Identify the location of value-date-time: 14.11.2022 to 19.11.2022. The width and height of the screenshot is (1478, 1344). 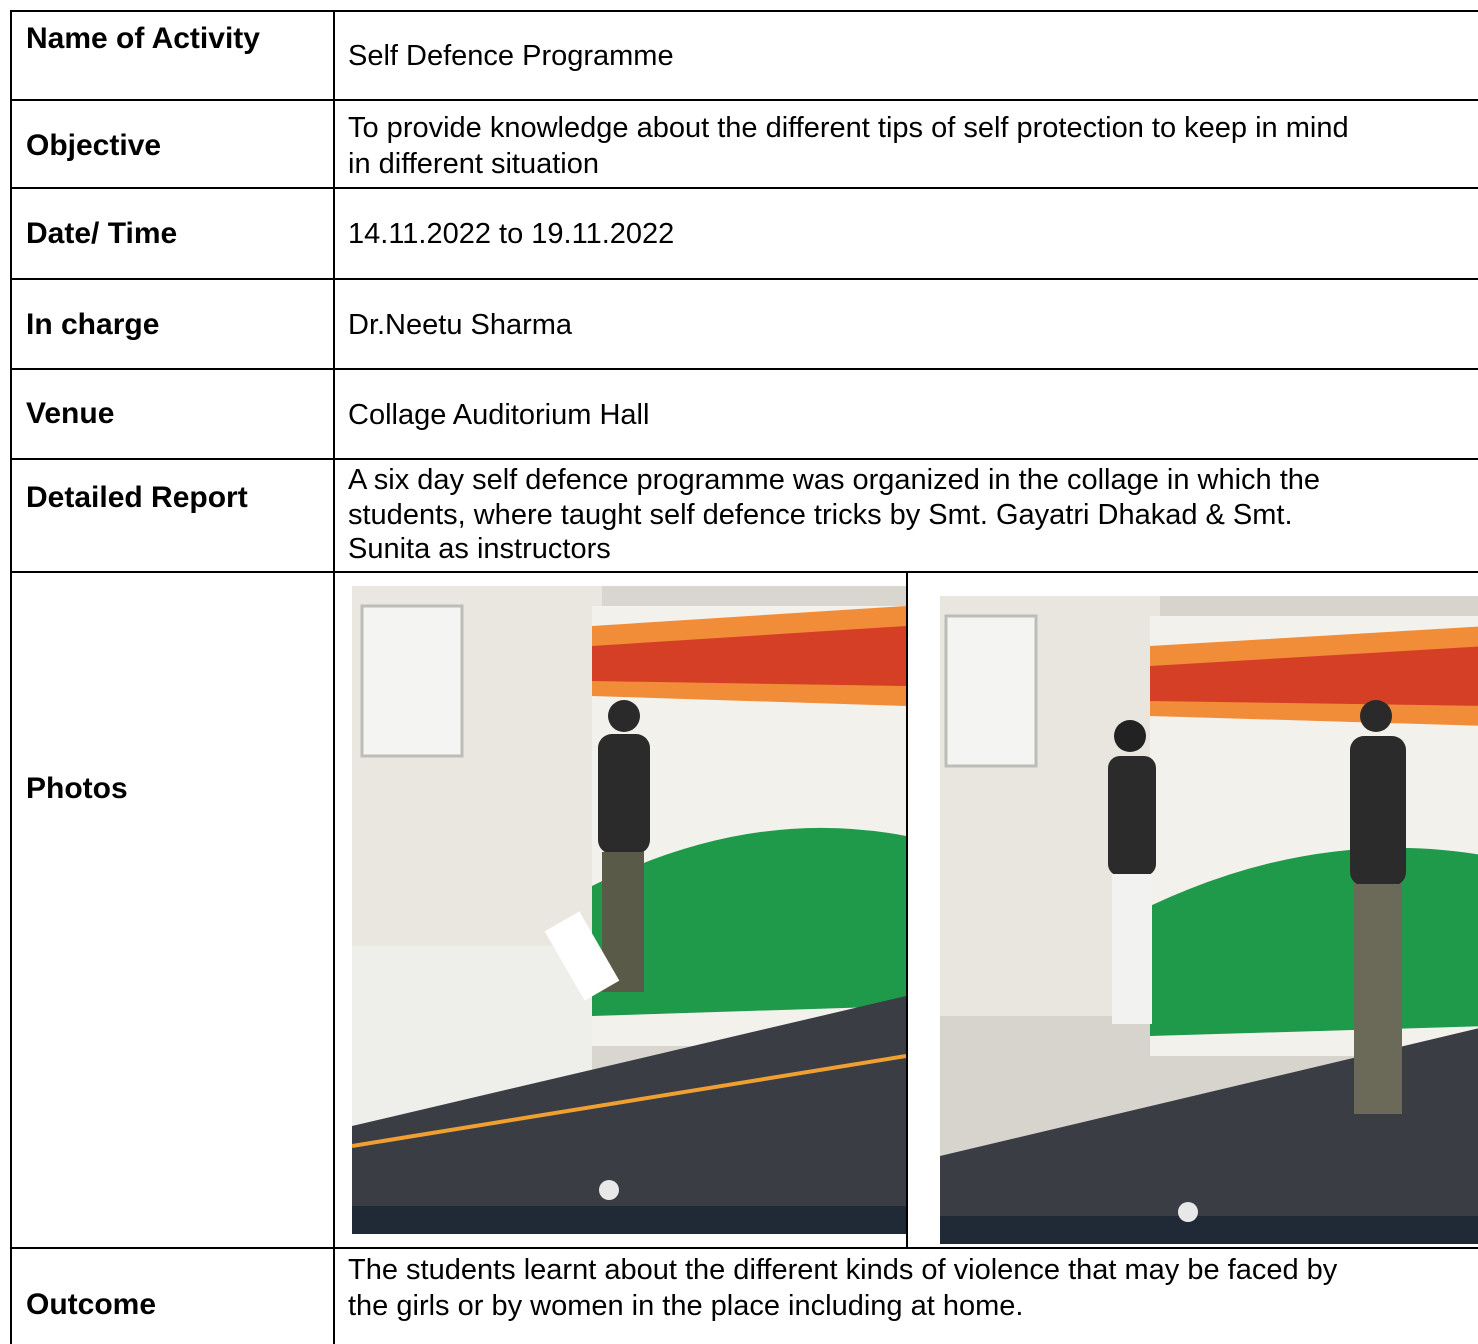
(511, 234).